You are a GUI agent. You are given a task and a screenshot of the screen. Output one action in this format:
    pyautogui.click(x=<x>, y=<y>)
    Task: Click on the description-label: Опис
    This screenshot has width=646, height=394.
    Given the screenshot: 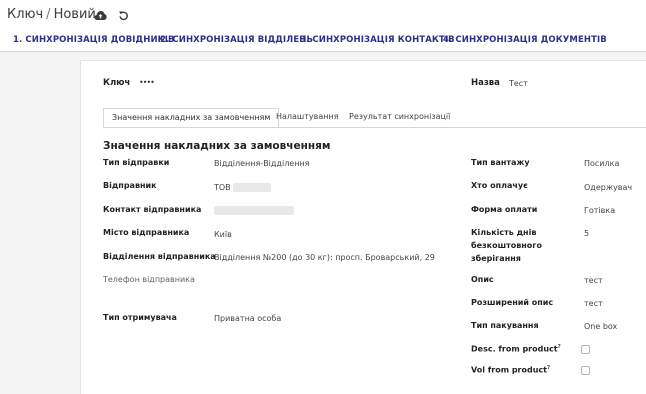 What is the action you would take?
    pyautogui.click(x=482, y=279)
    